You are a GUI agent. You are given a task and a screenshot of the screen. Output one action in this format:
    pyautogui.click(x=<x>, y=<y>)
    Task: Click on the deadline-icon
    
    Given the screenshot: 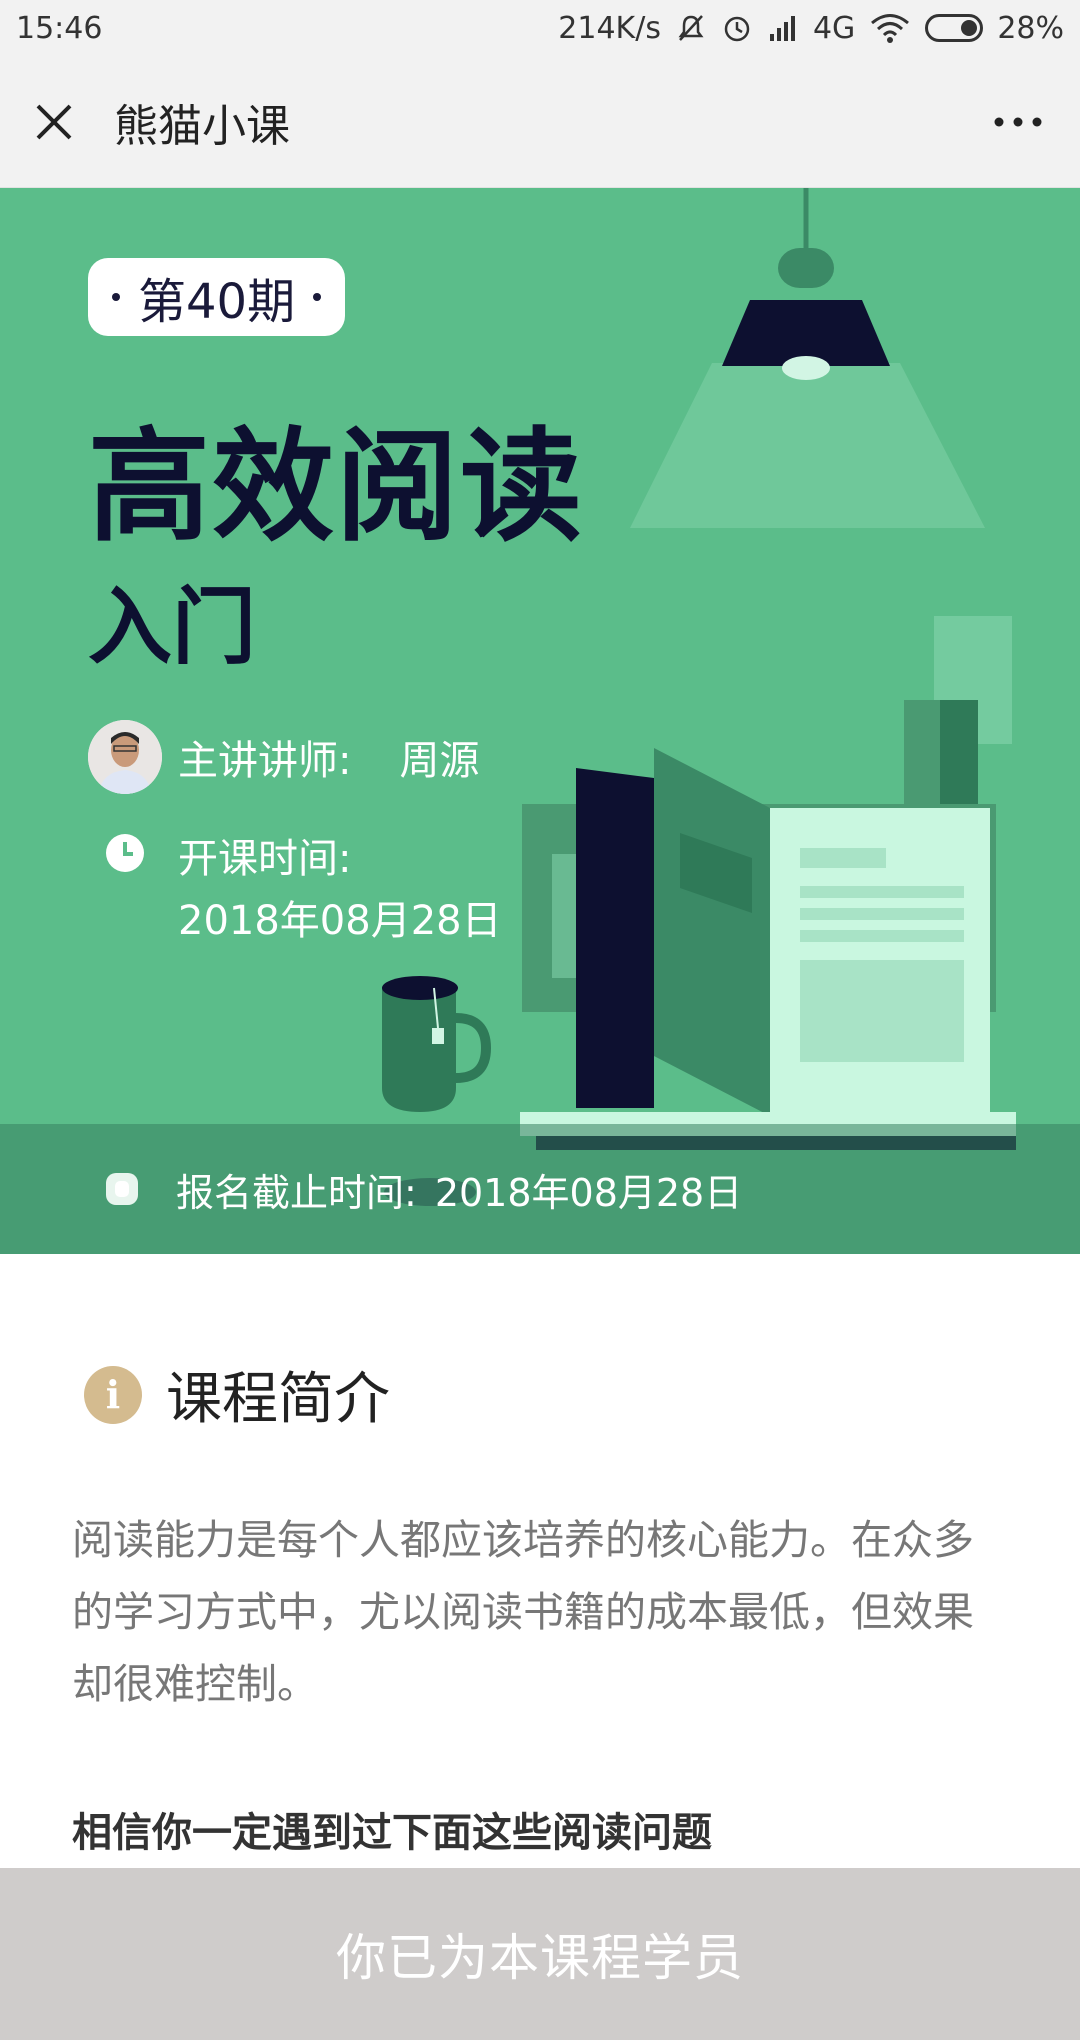 What is the action you would take?
    pyautogui.click(x=122, y=1189)
    